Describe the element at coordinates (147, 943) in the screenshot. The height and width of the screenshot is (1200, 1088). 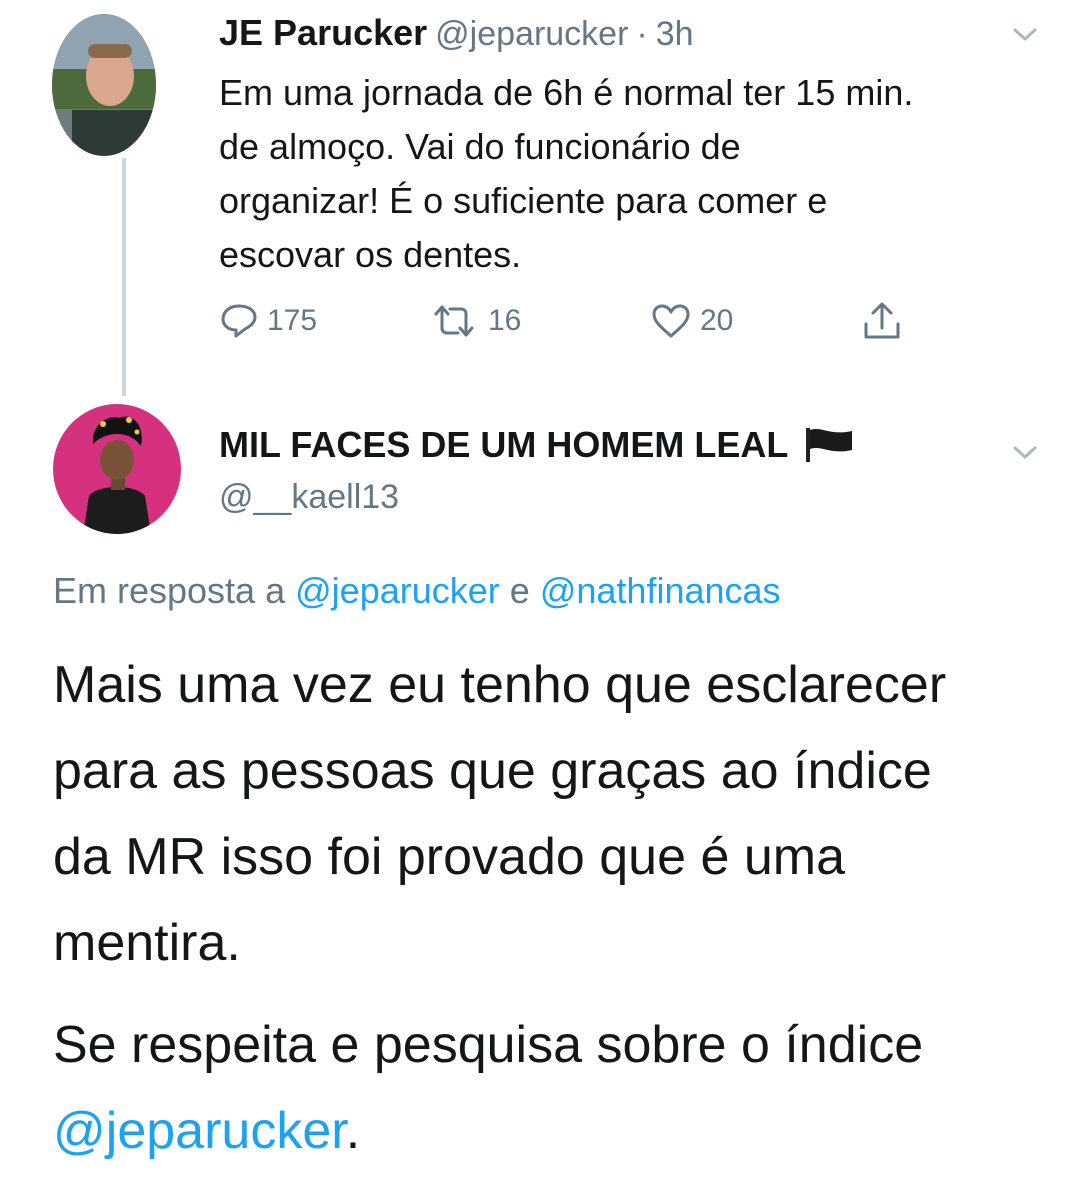
I see `body-line: mentira.` at that location.